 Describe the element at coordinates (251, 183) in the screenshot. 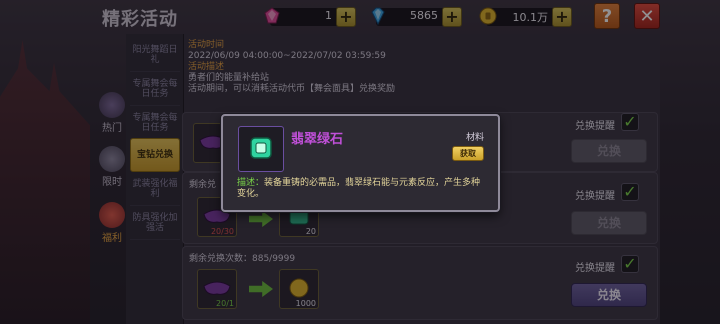

I see `description-label: 描述：` at that location.